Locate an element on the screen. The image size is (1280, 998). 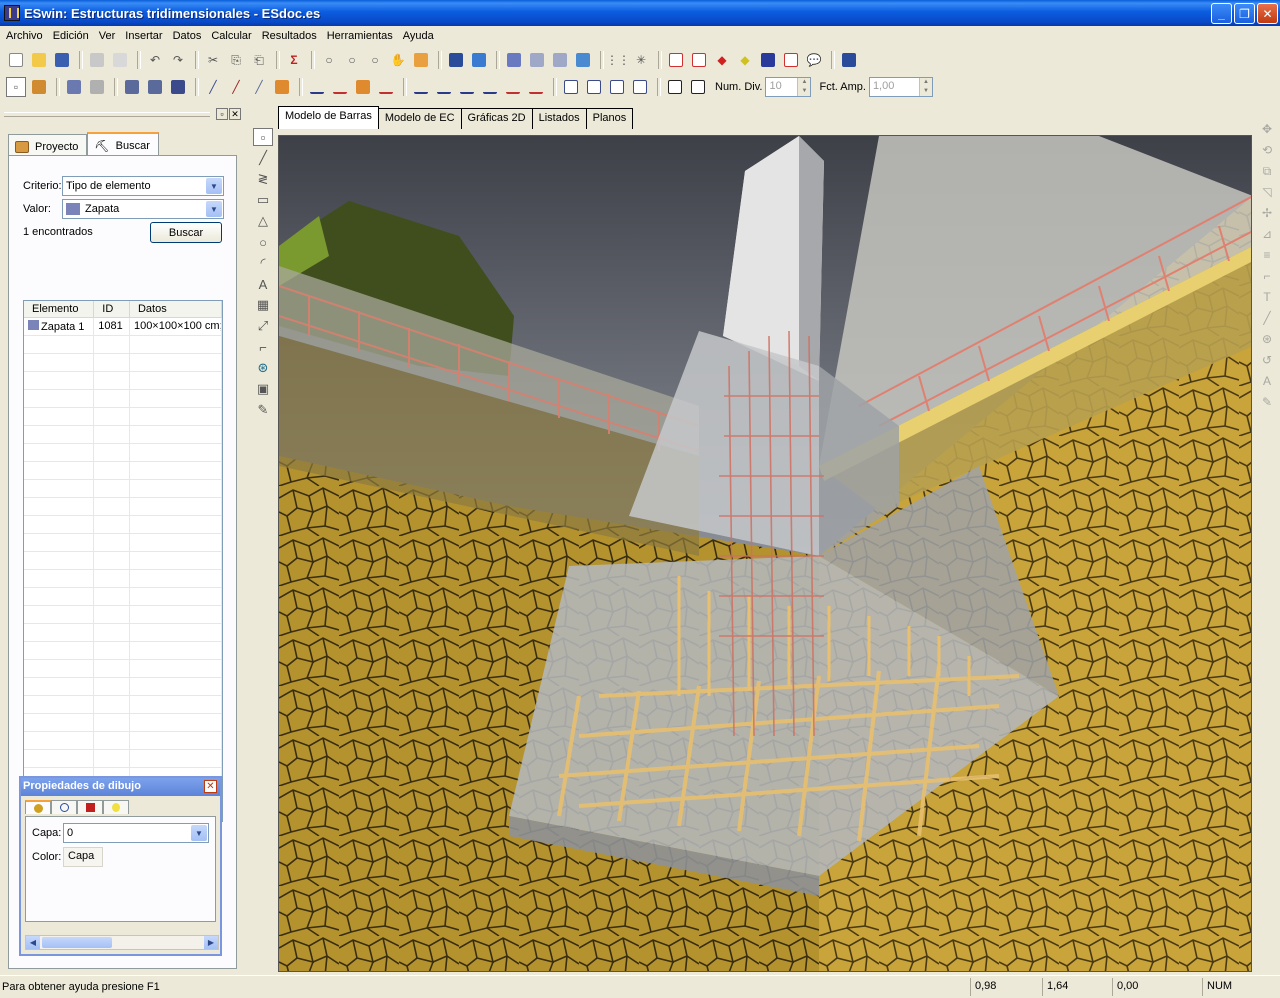
view-home-icon is located at coordinates (421, 60).